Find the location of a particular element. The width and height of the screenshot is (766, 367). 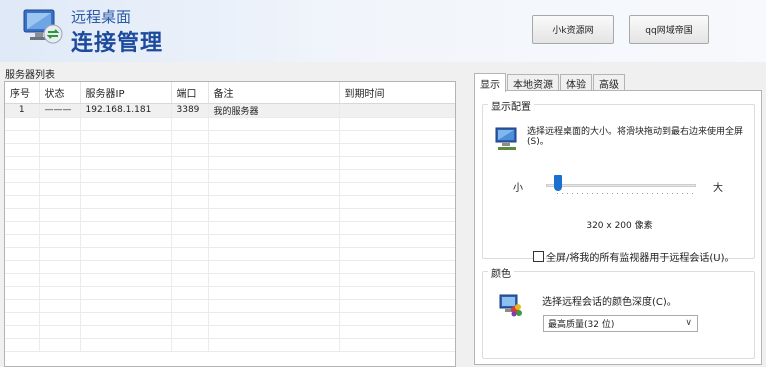

cell-port: 3389 is located at coordinates (190, 110).